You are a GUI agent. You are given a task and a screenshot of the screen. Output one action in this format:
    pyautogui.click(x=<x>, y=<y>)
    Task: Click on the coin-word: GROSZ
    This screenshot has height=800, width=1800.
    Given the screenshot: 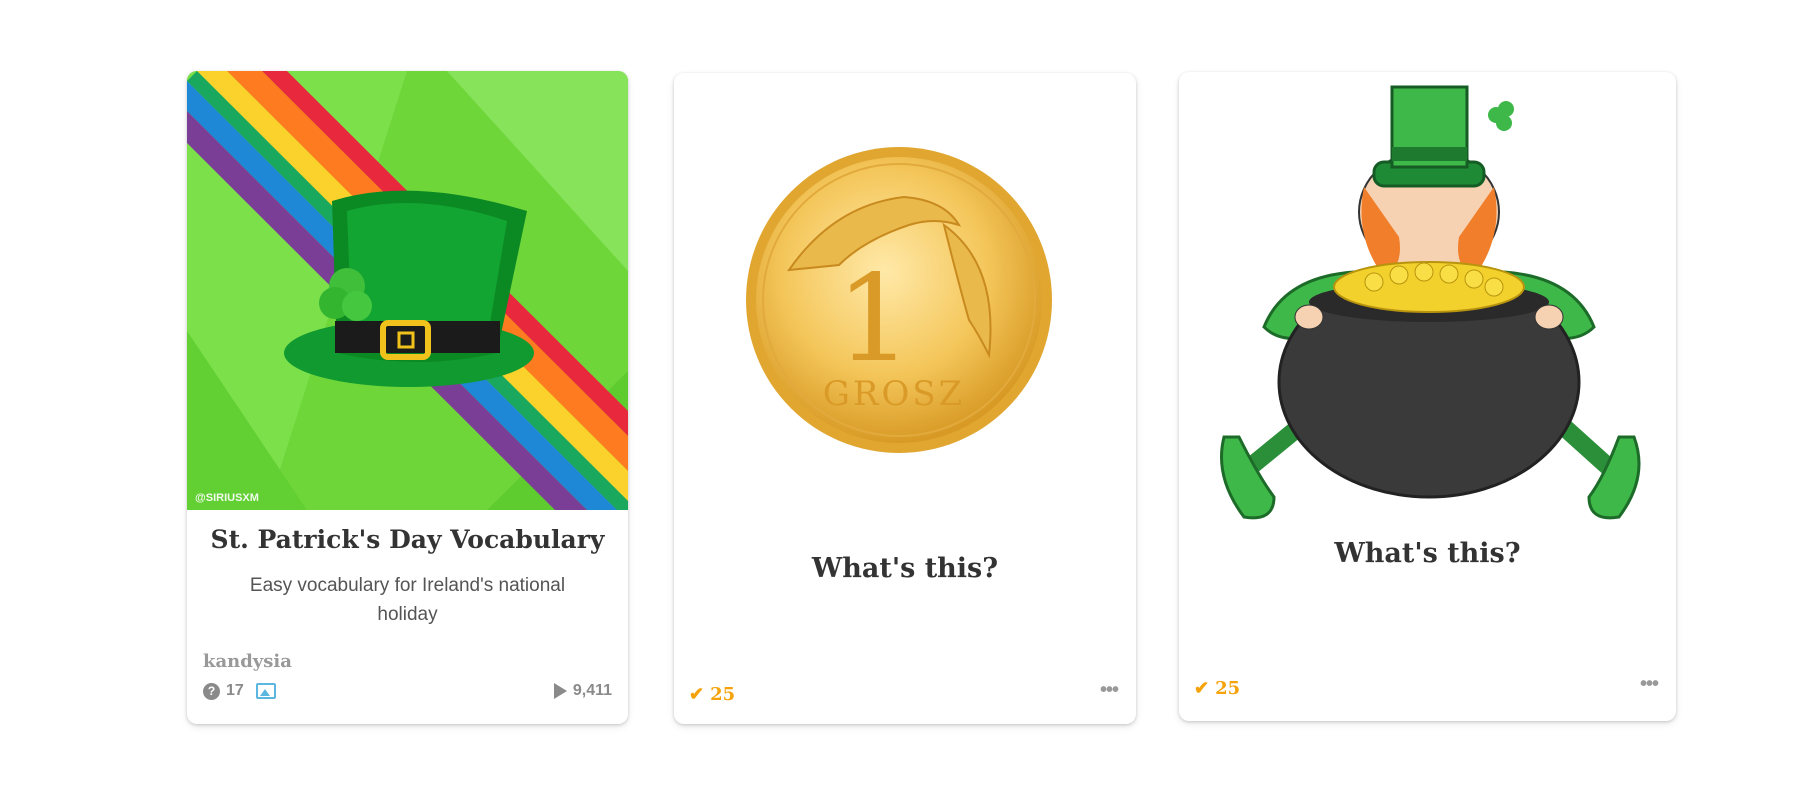 What is the action you would take?
    pyautogui.click(x=894, y=394)
    